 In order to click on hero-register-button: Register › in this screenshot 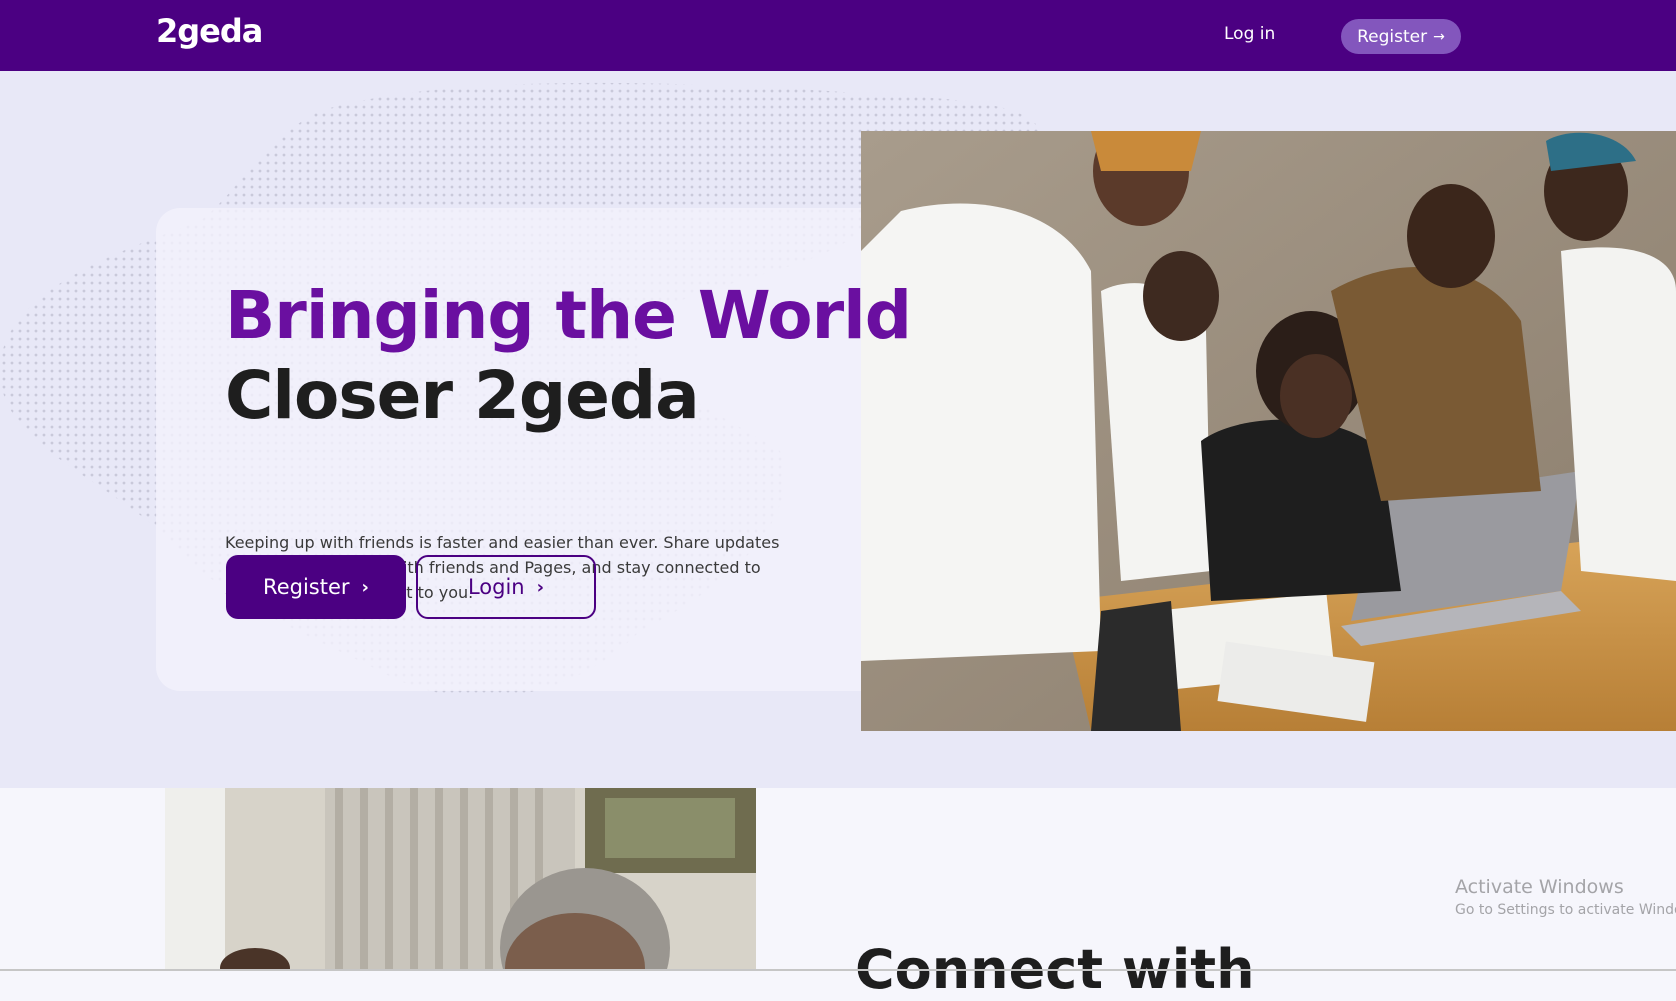, I will do `click(316, 587)`.